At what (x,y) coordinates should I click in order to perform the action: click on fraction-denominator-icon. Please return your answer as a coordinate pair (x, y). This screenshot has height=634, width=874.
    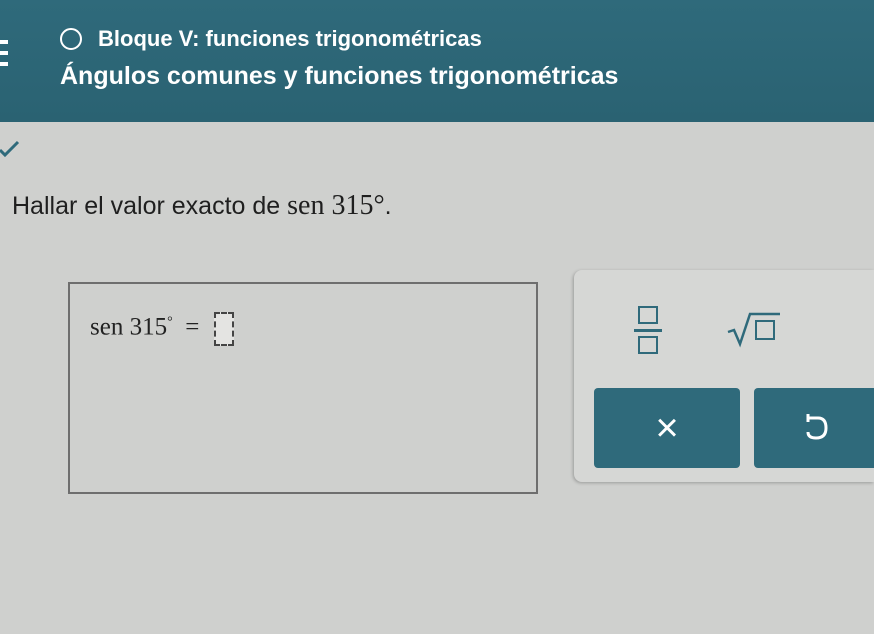
    Looking at the image, I should click on (648, 345).